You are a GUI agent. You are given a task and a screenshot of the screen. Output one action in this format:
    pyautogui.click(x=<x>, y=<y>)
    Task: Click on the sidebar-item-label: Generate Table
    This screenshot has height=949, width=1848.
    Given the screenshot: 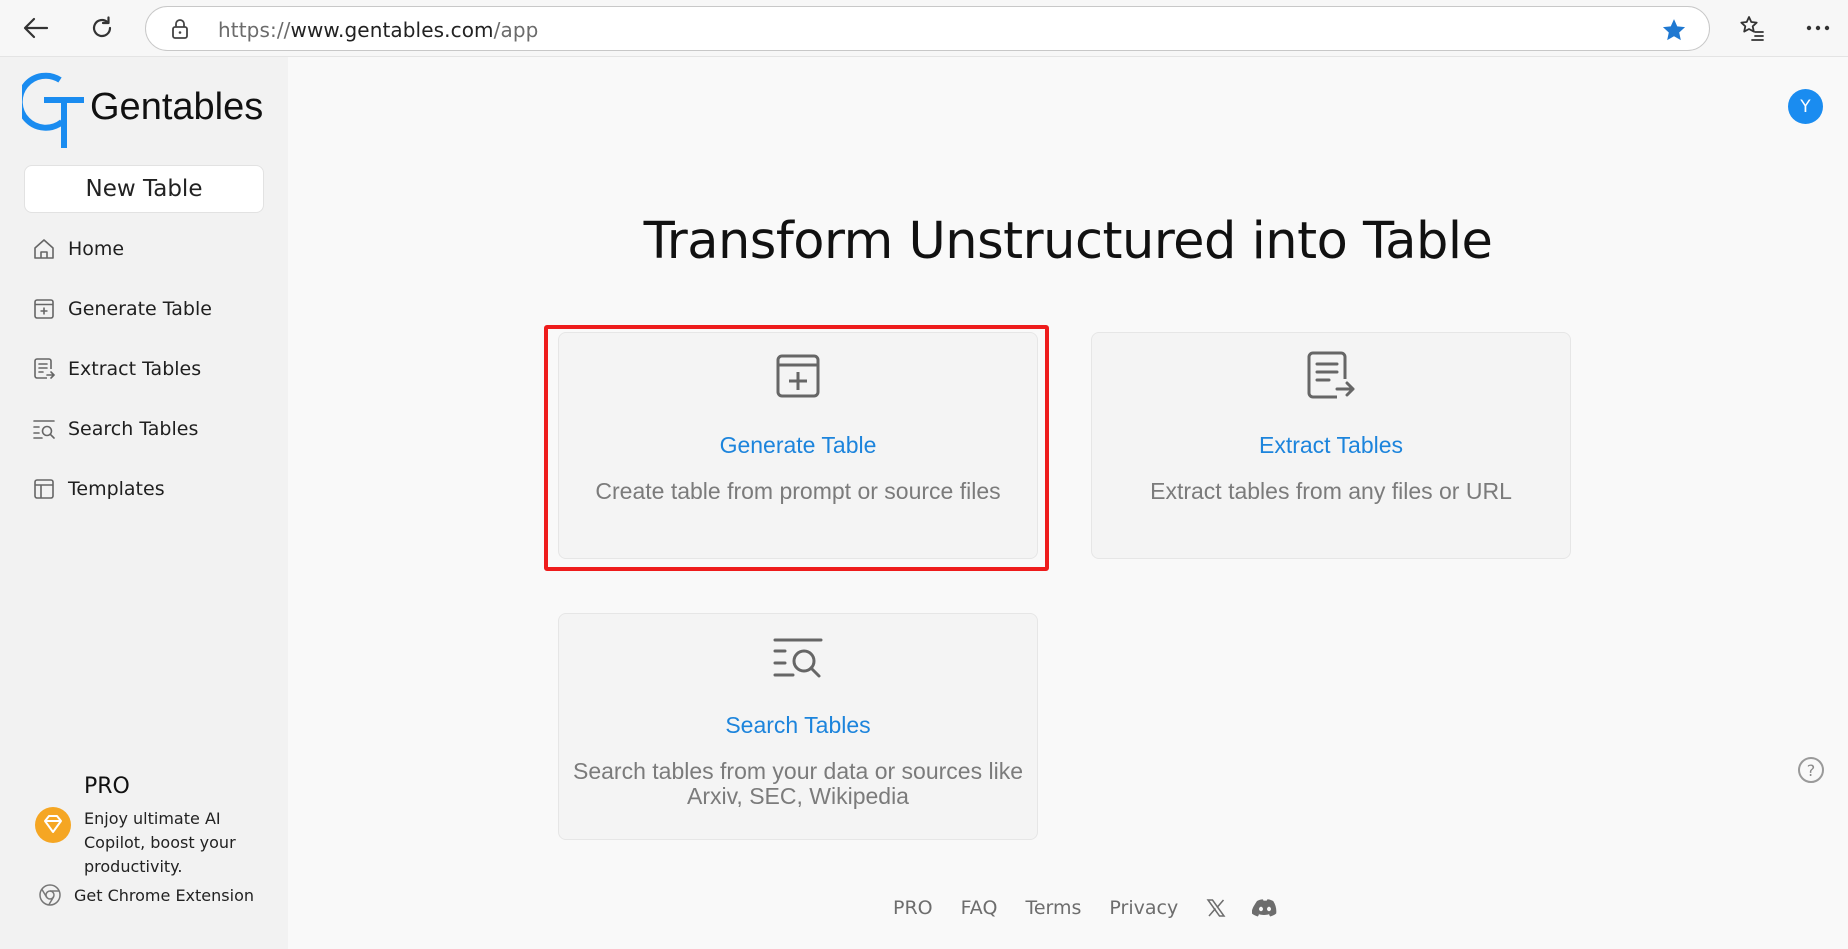 What is the action you would take?
    pyautogui.click(x=140, y=309)
    